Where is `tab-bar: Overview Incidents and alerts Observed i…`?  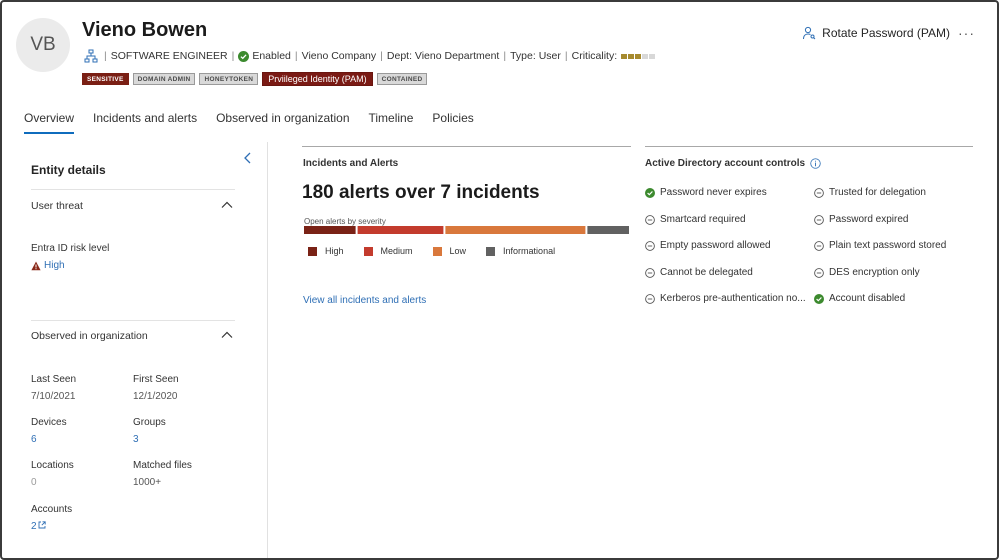 tab-bar: Overview Incidents and alerts Observed i… is located at coordinates (249, 122).